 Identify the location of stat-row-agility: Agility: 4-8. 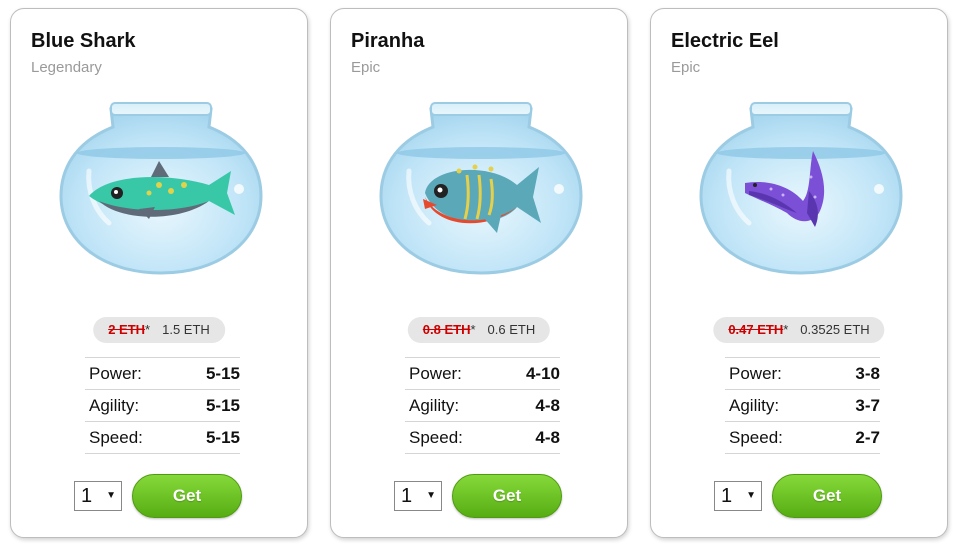
(482, 405).